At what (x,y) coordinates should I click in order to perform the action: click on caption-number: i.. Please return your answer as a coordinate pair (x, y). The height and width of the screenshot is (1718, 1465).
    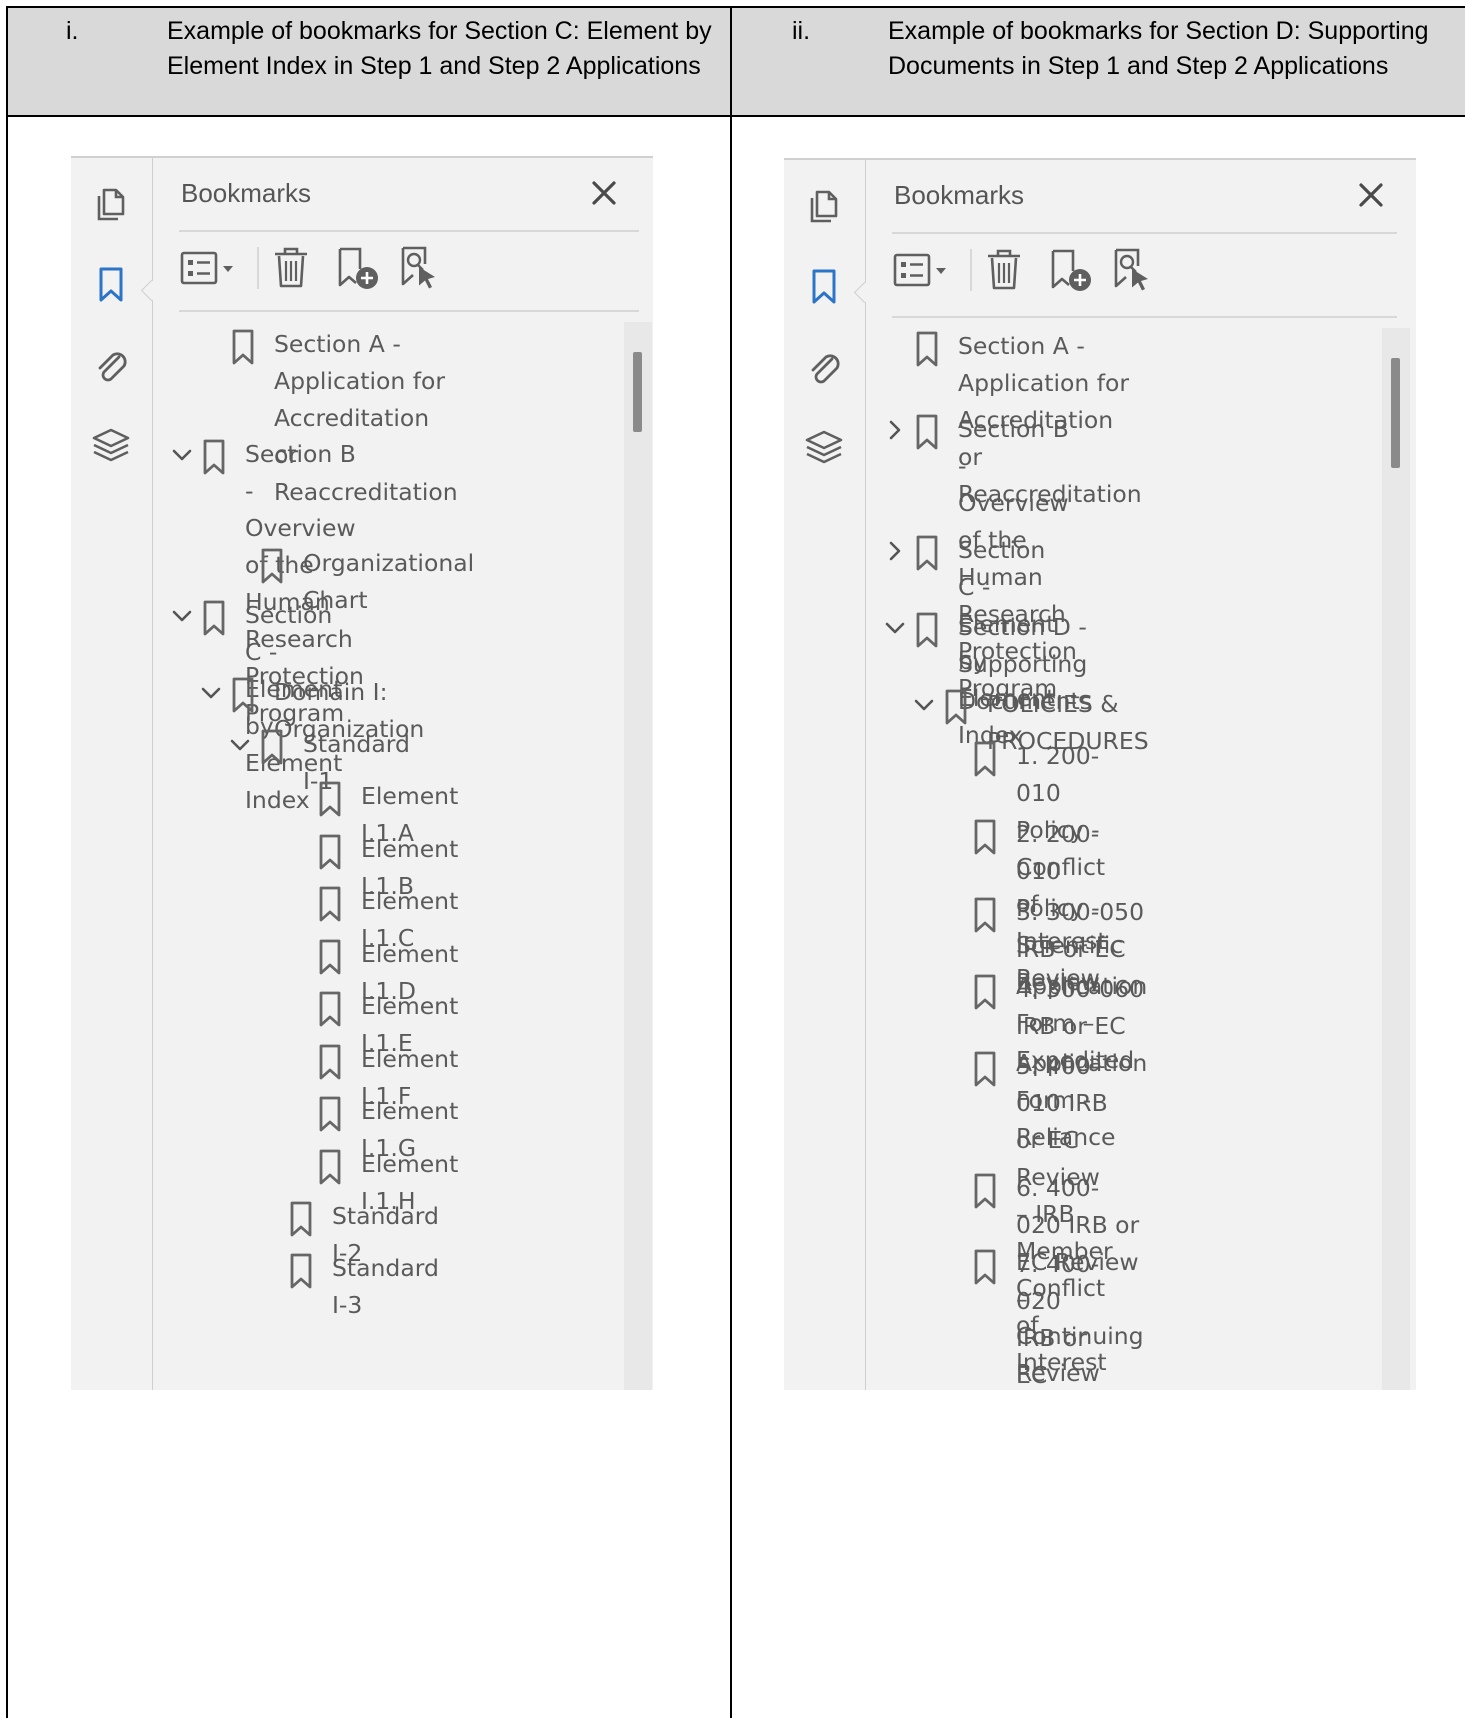
    Looking at the image, I should click on (72, 31).